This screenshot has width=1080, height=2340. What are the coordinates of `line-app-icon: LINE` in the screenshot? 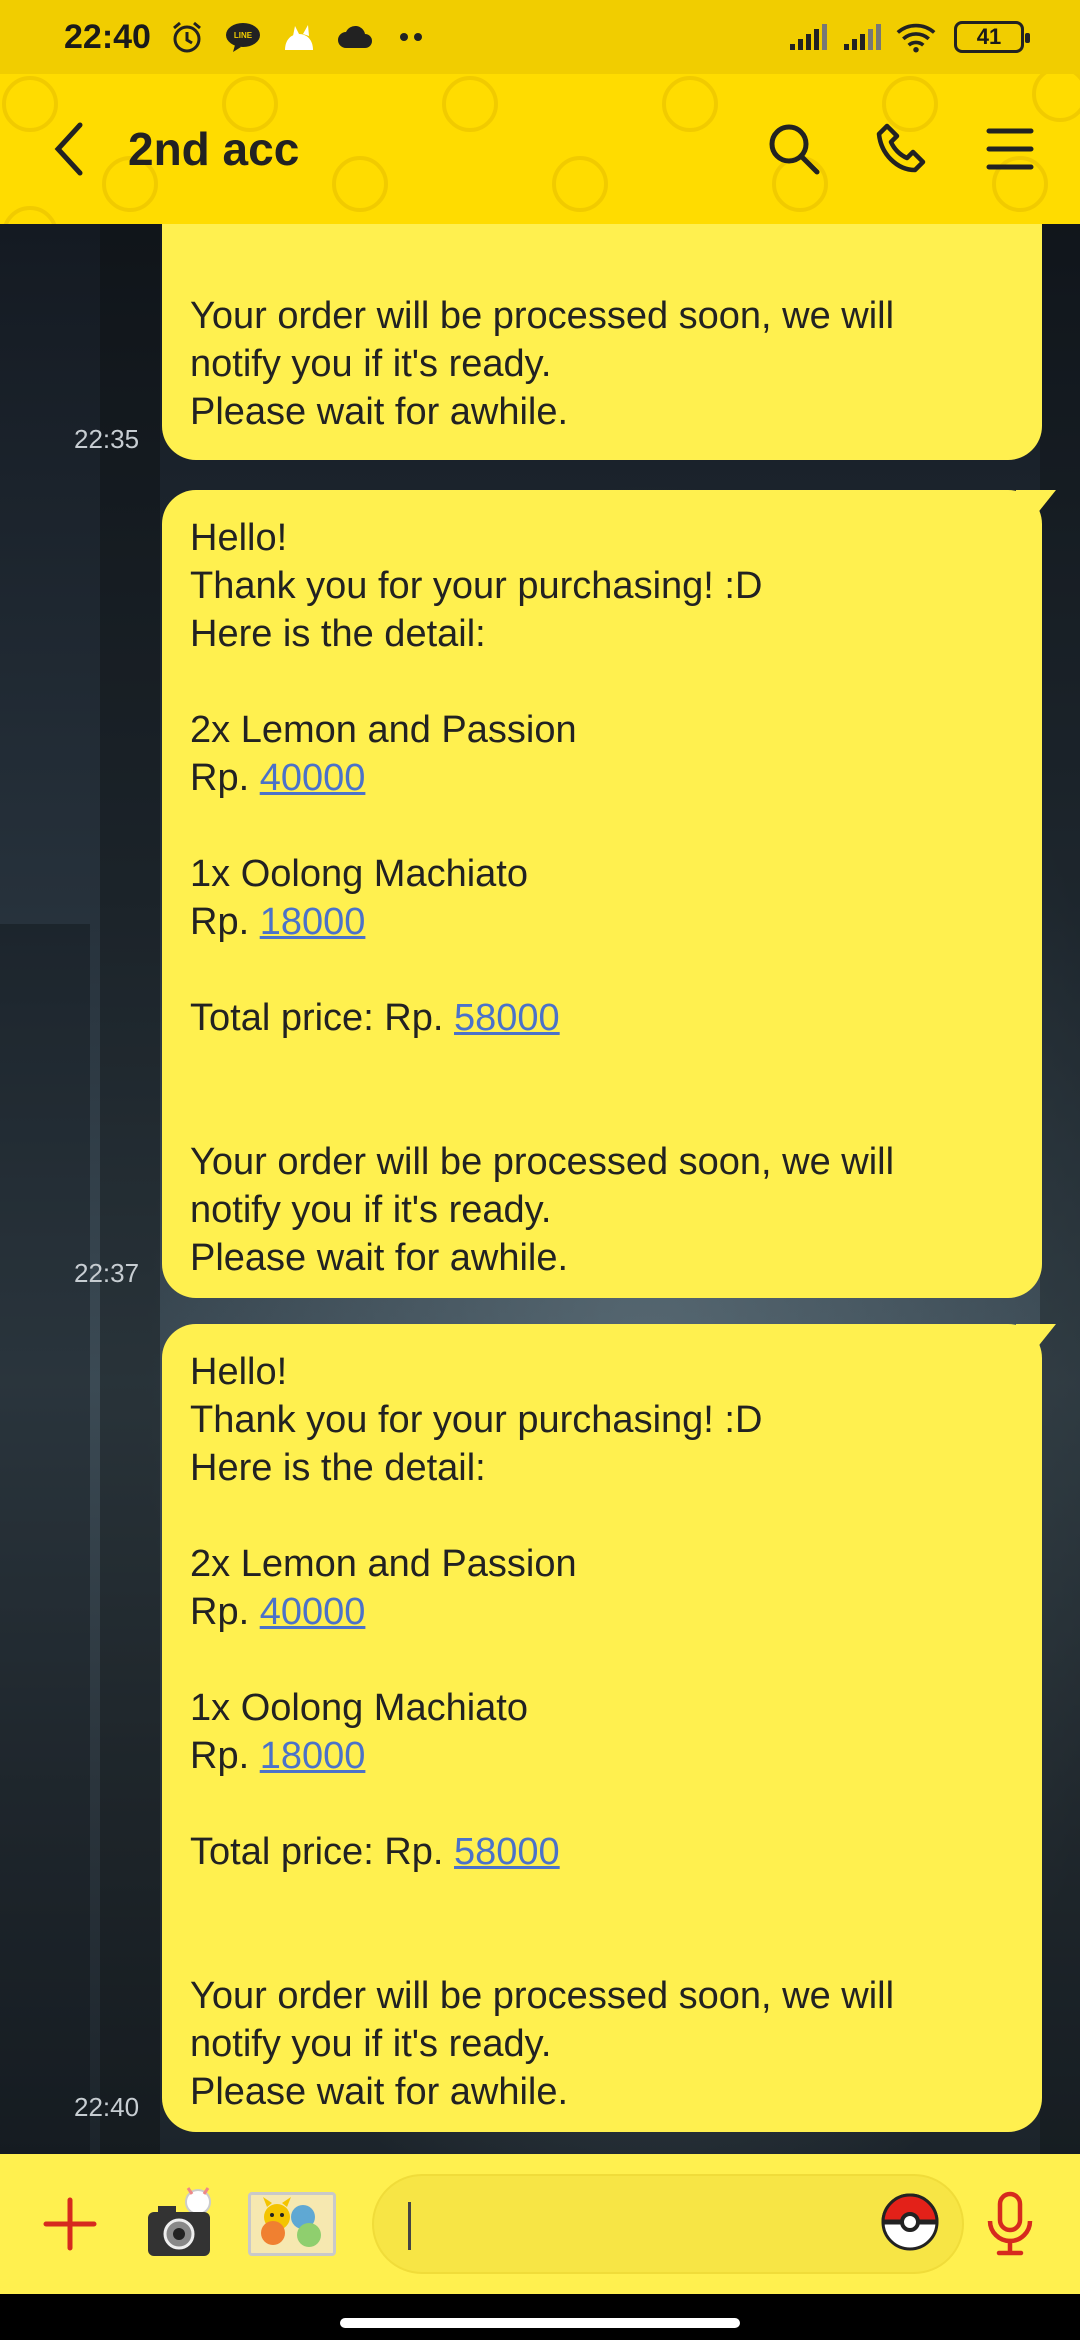 It's located at (243, 37).